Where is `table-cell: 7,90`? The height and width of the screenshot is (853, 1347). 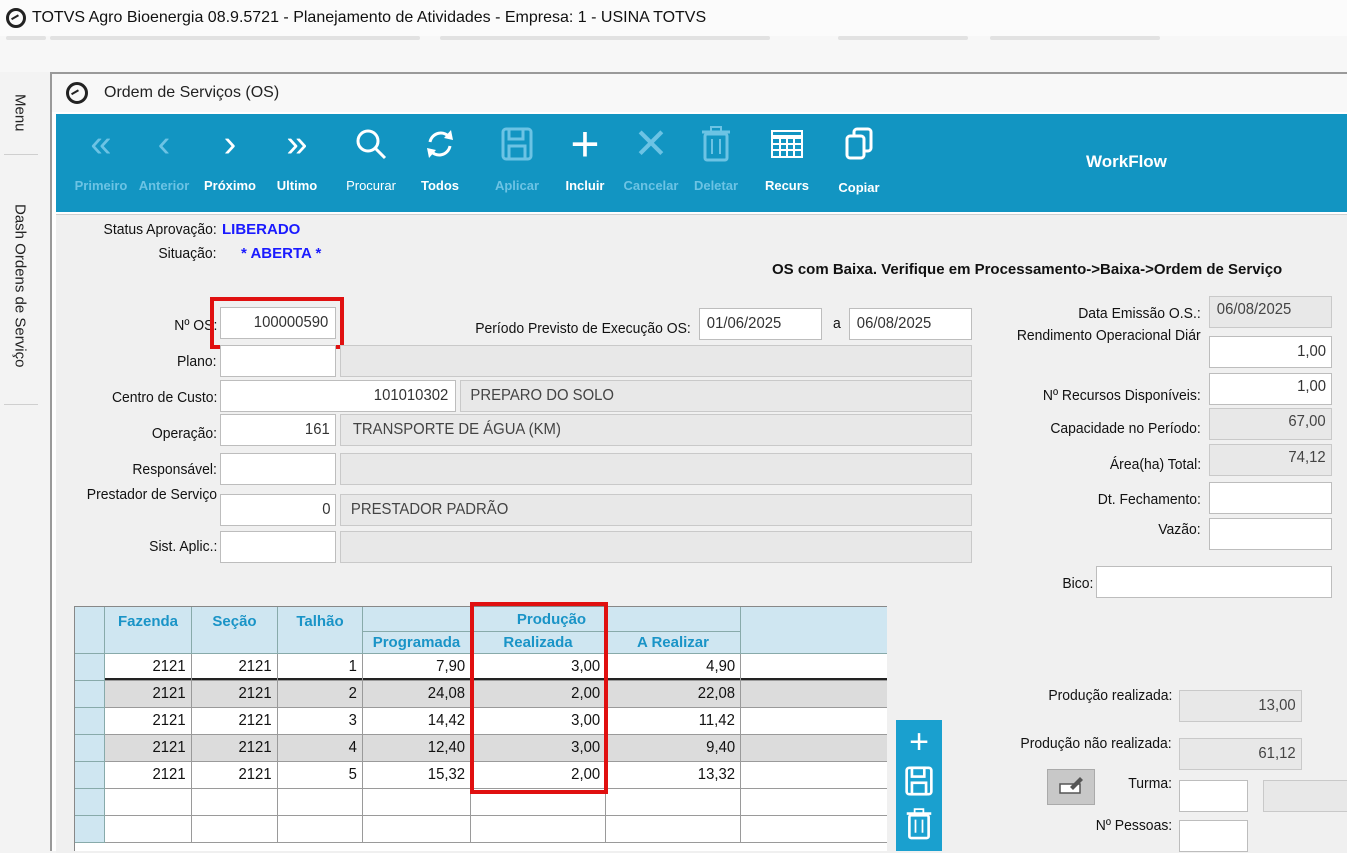
table-cell: 7,90 is located at coordinates (417, 667).